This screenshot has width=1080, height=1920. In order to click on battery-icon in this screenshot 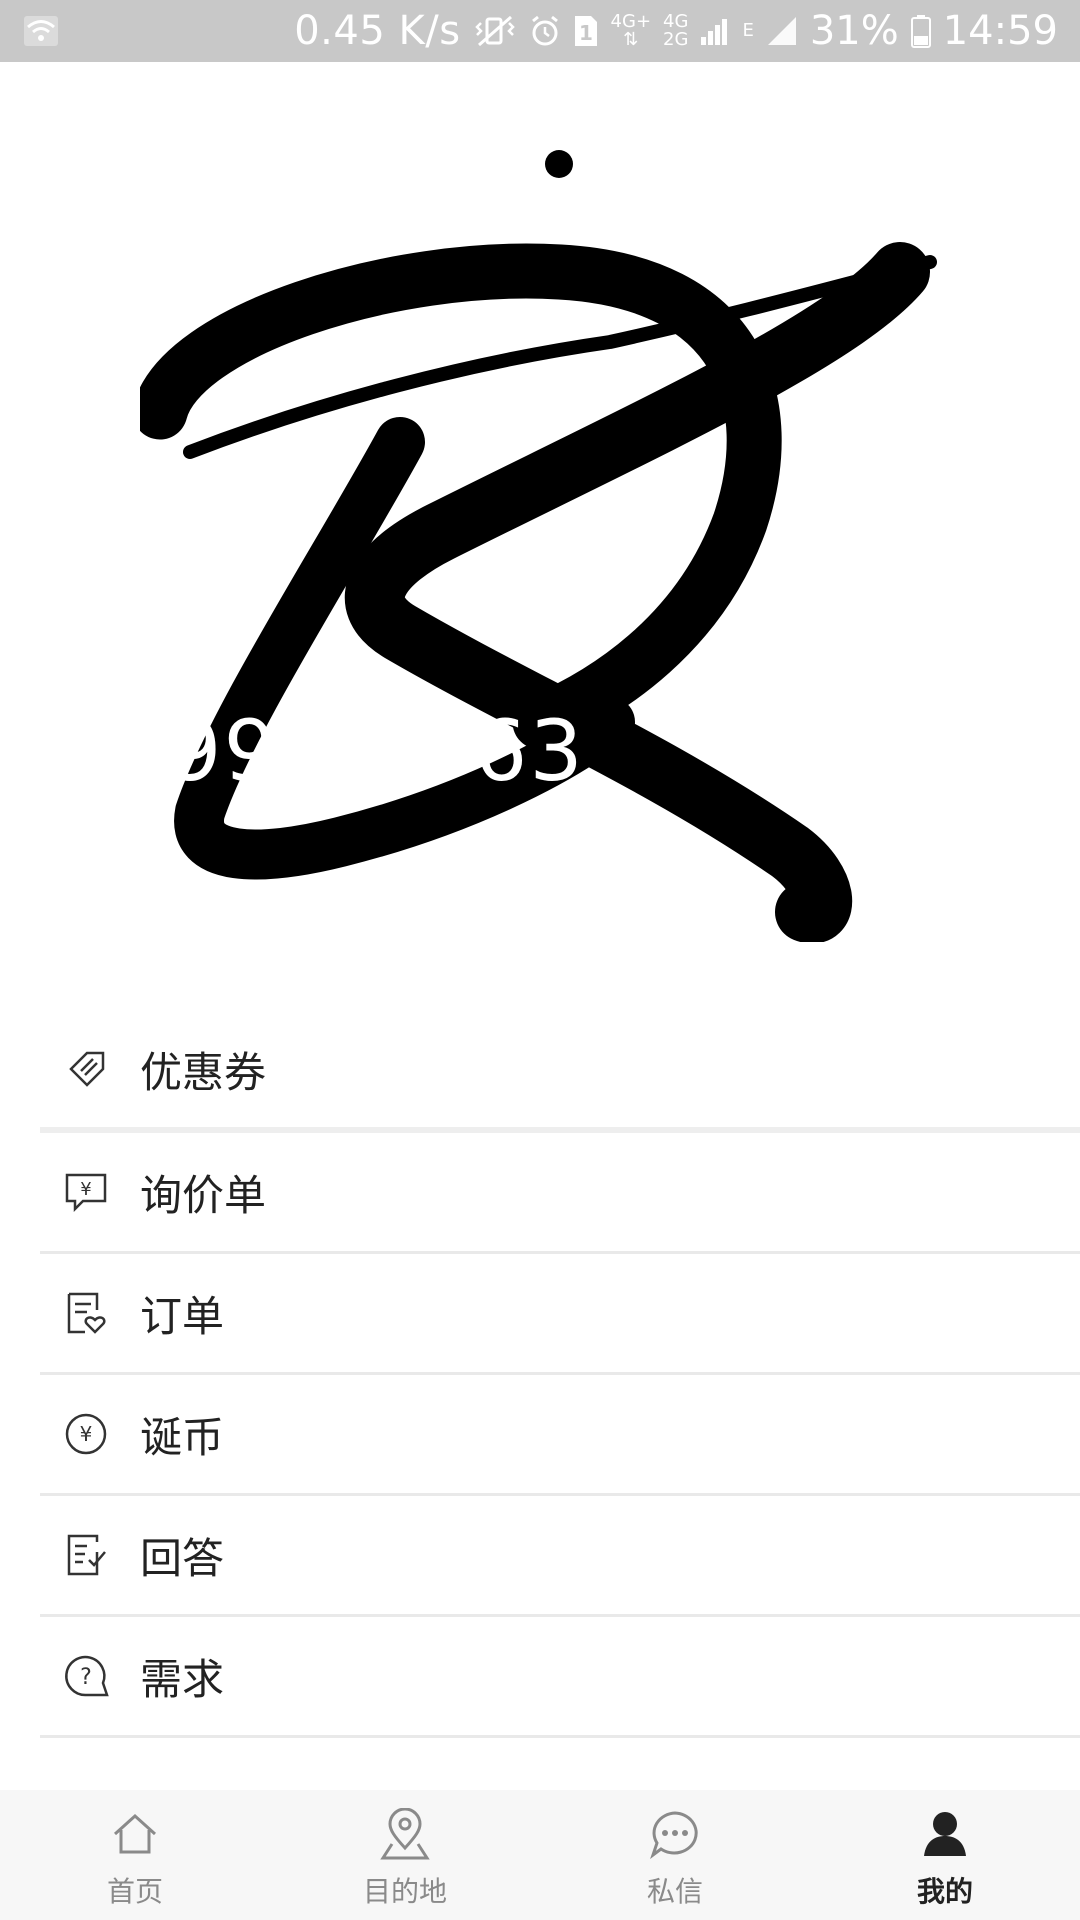, I will do `click(920, 31)`.